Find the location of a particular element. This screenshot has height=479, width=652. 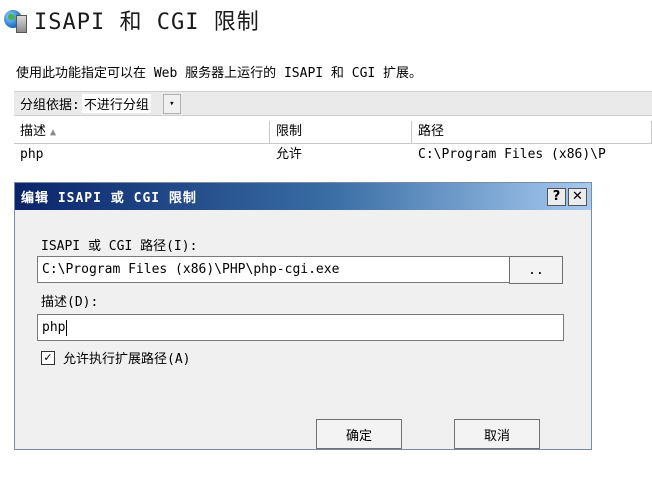

group-by-value: 不进行分组 is located at coordinates (116, 103).